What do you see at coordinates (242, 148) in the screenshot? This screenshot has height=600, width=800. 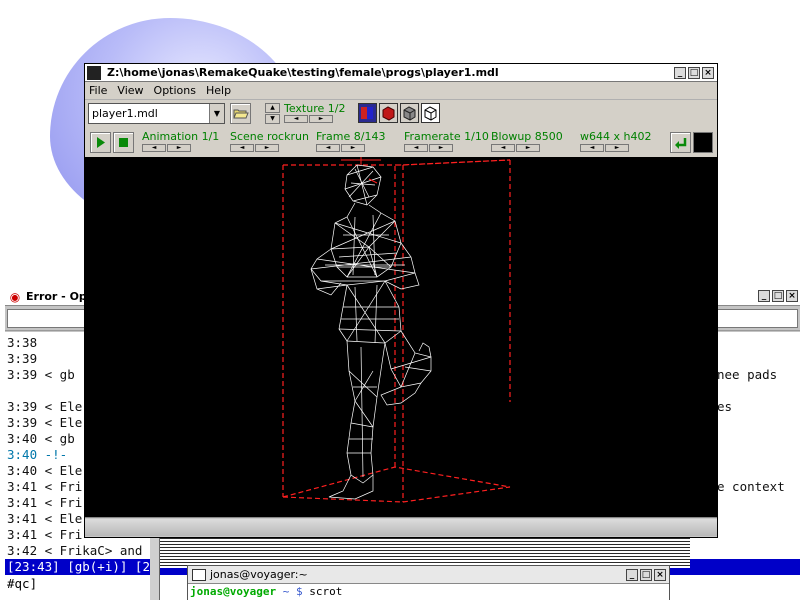 I see `scene-prev-button: ◄` at bounding box center [242, 148].